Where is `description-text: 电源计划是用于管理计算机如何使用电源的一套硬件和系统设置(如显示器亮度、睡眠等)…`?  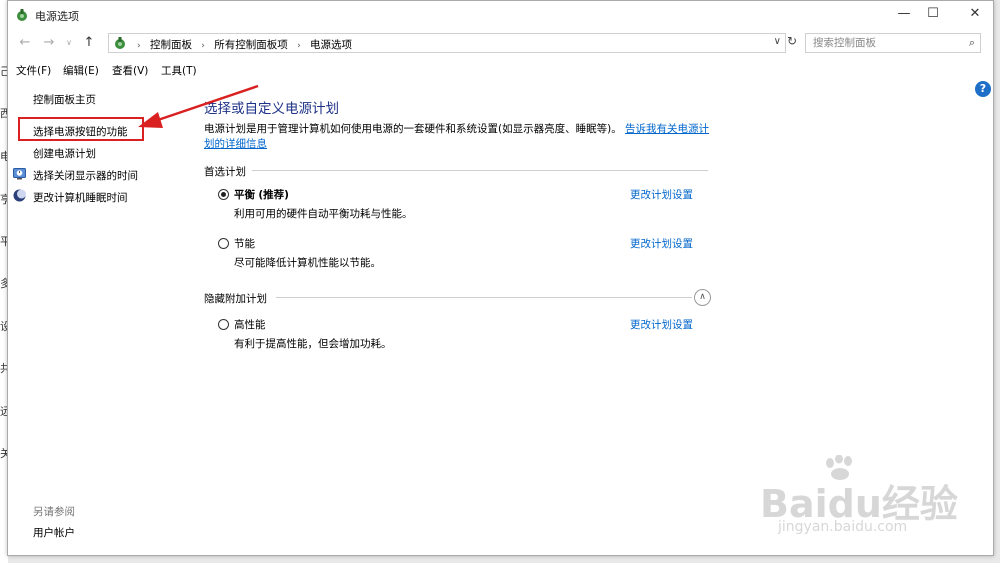
description-text: 电源计划是用于管理计算机如何使用电源的一套硬件和系统设置(如显示器亮度、睡眠等)… is located at coordinates (413, 129).